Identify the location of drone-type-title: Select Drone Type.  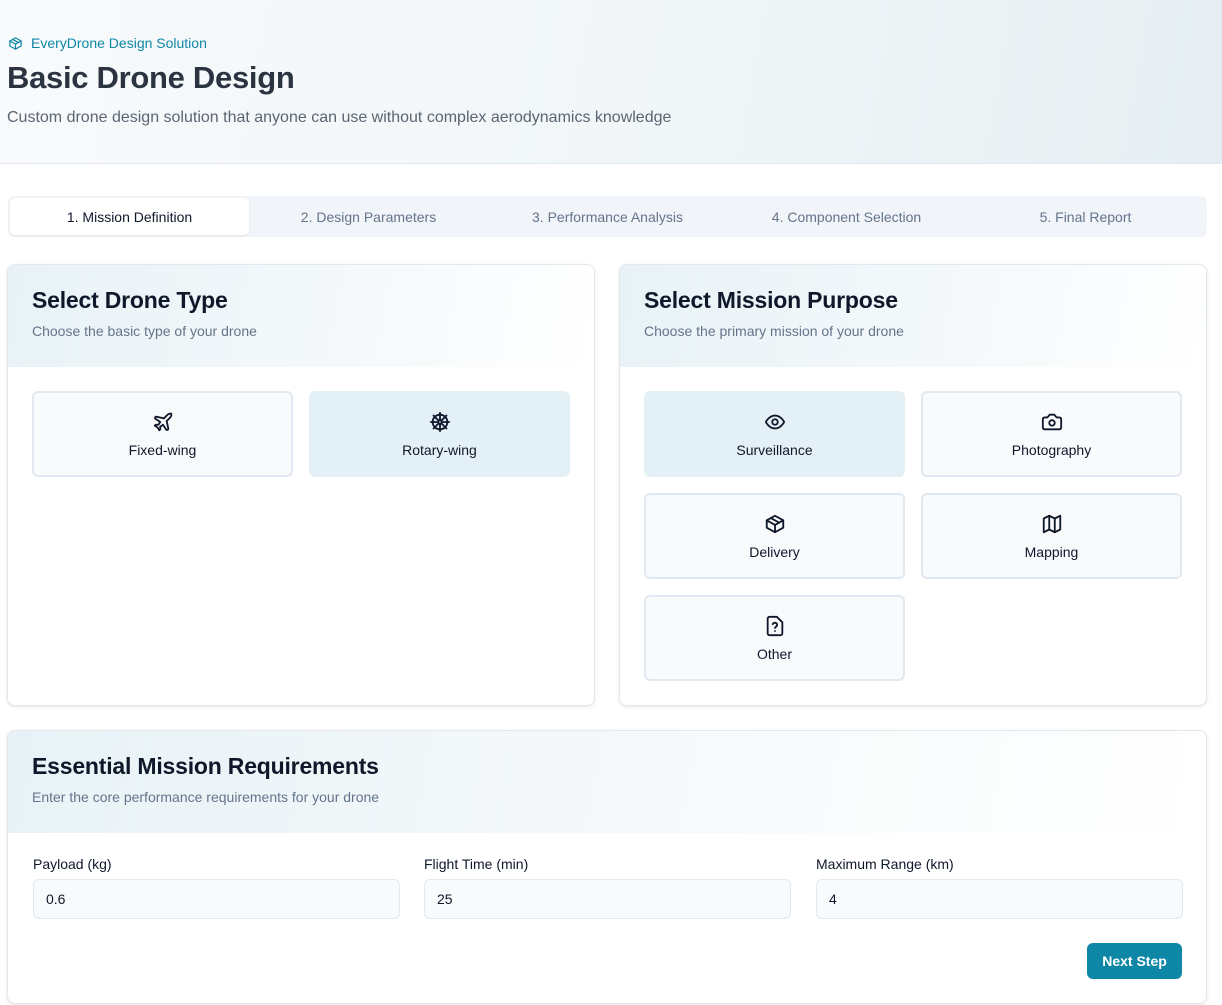
(130, 300).